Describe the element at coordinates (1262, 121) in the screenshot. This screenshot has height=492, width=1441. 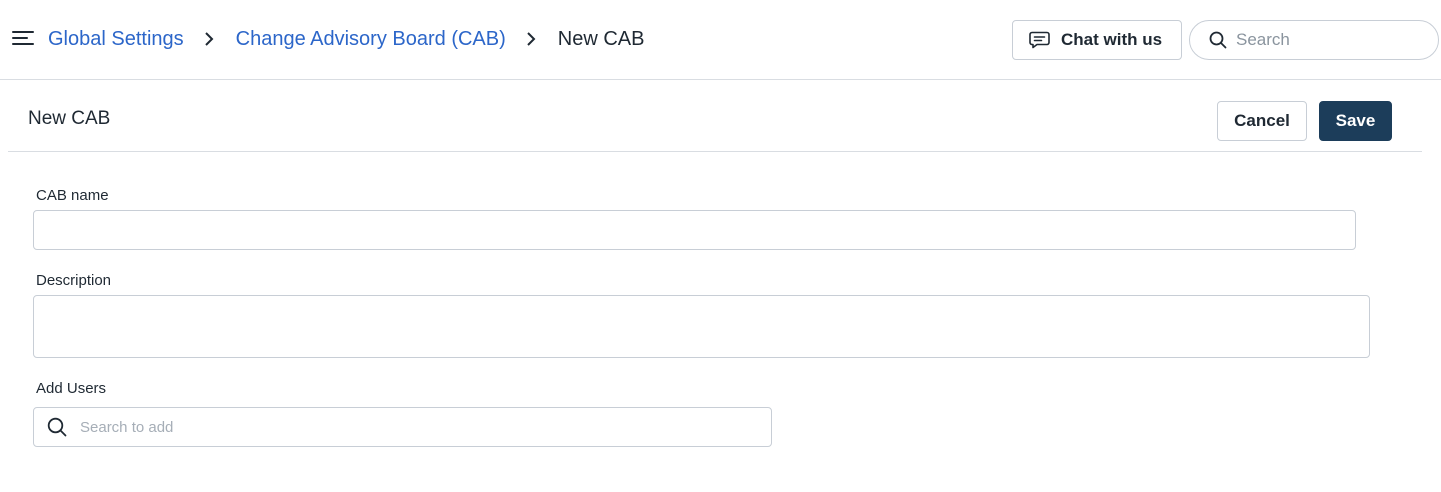
I see `cancel-button: Cancel` at that location.